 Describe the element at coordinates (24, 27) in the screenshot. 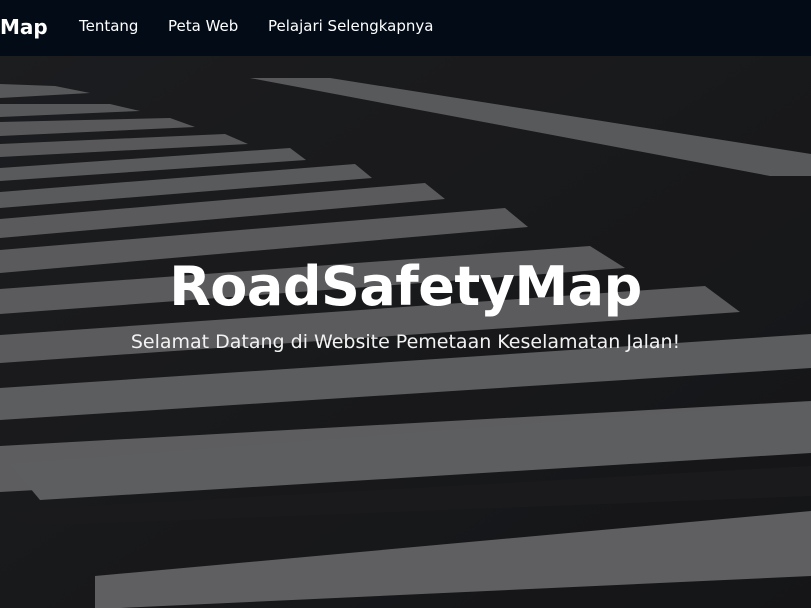

I see `brand-logo-text: Map` at that location.